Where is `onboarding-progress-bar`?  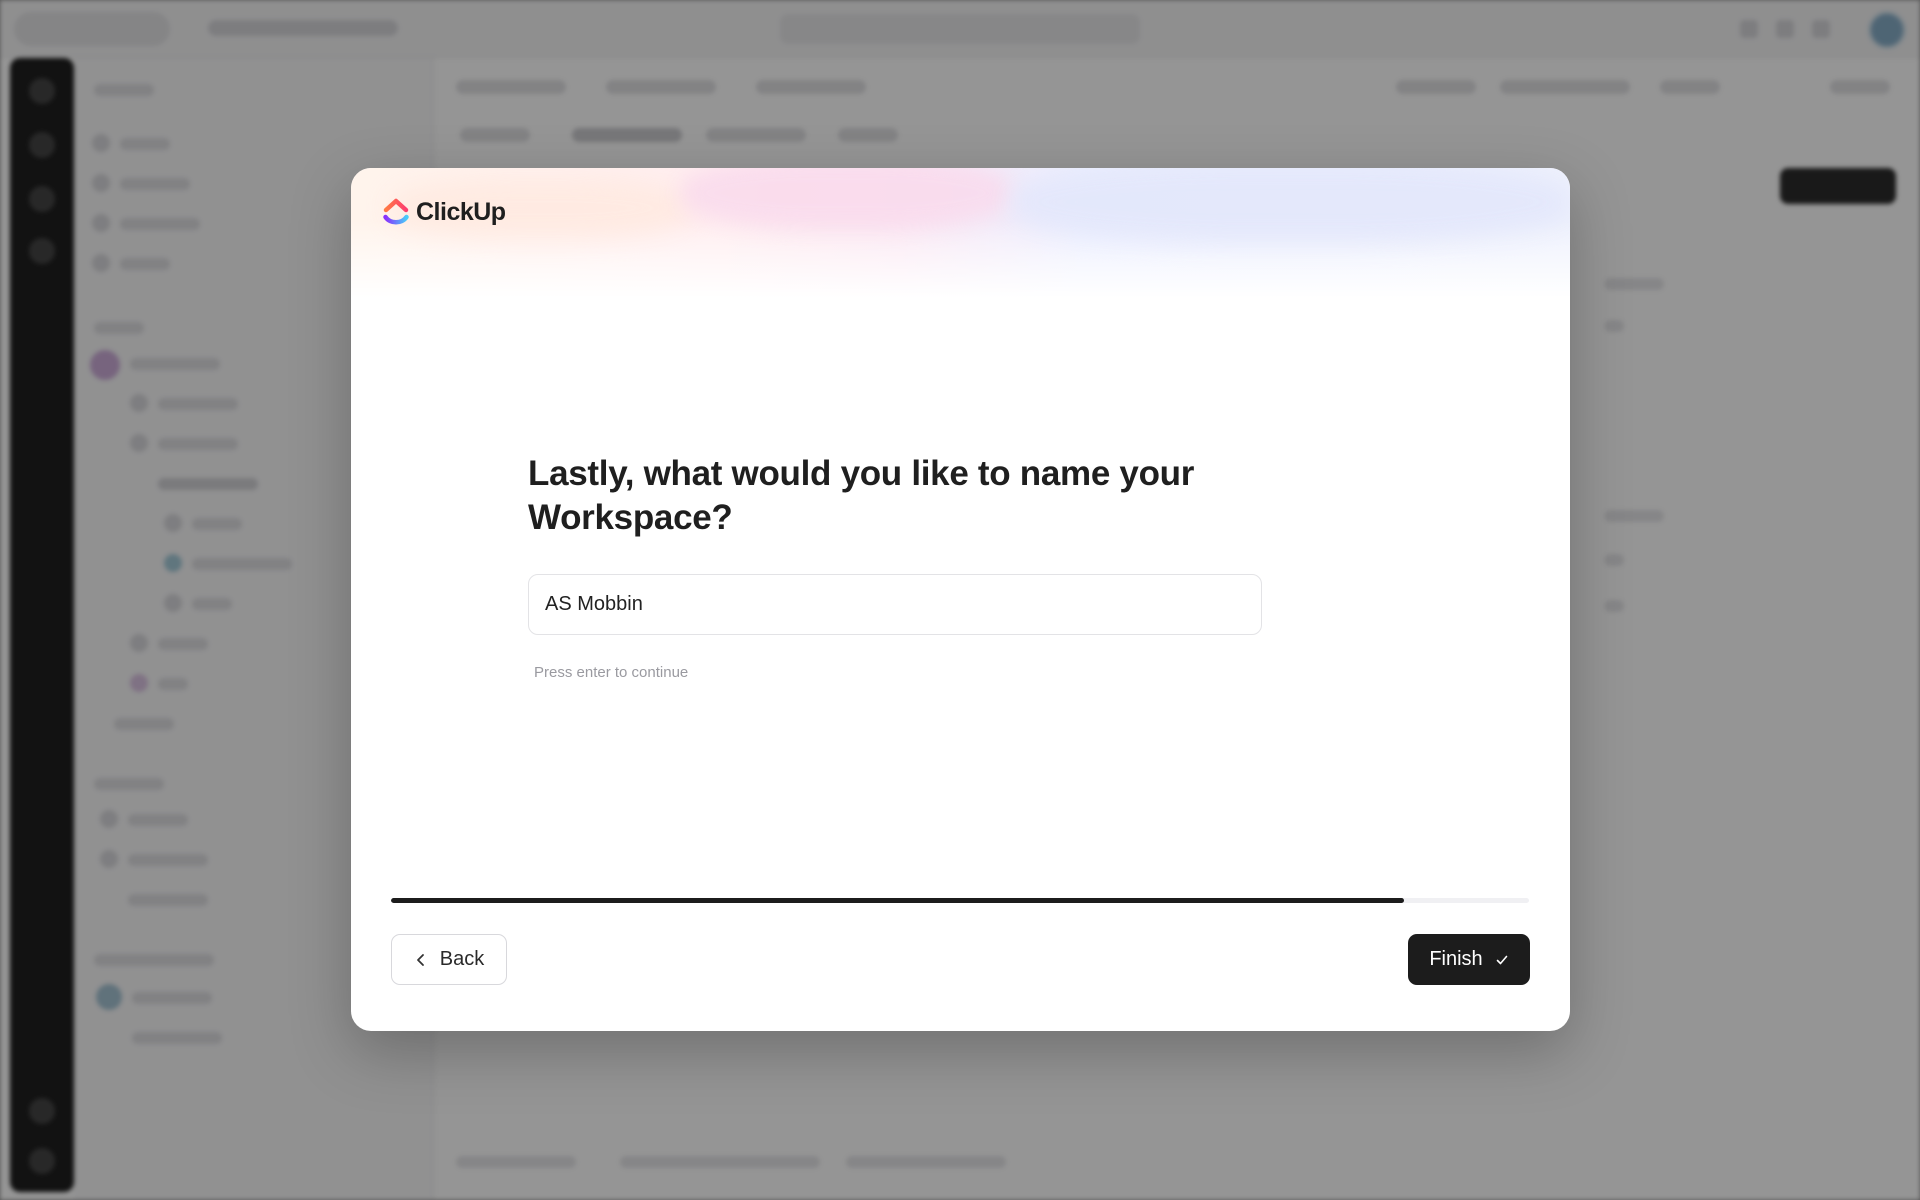 onboarding-progress-bar is located at coordinates (960, 900).